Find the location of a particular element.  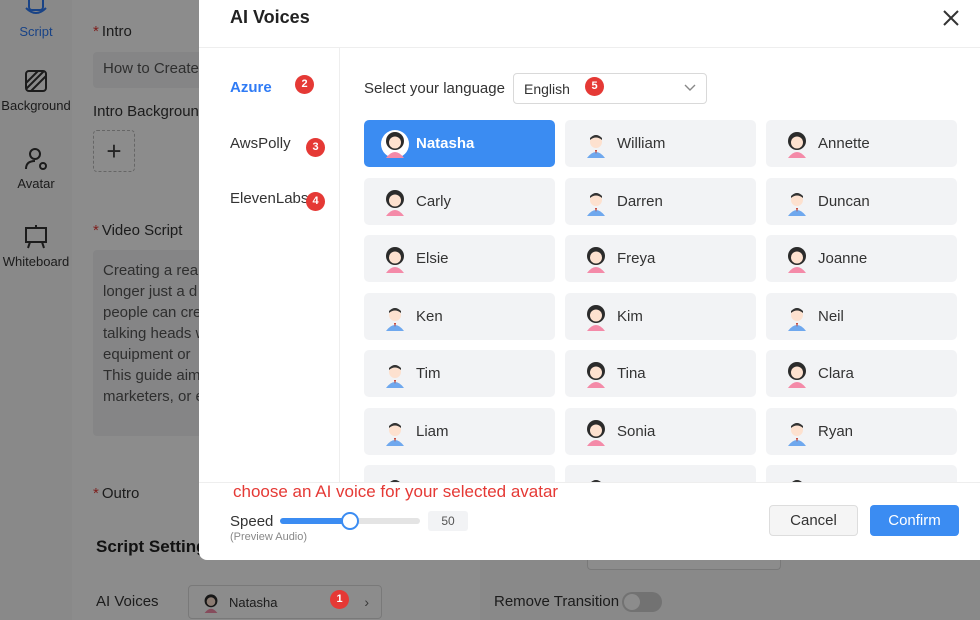

preview-audio-label: (Preview Audio) is located at coordinates (269, 537).